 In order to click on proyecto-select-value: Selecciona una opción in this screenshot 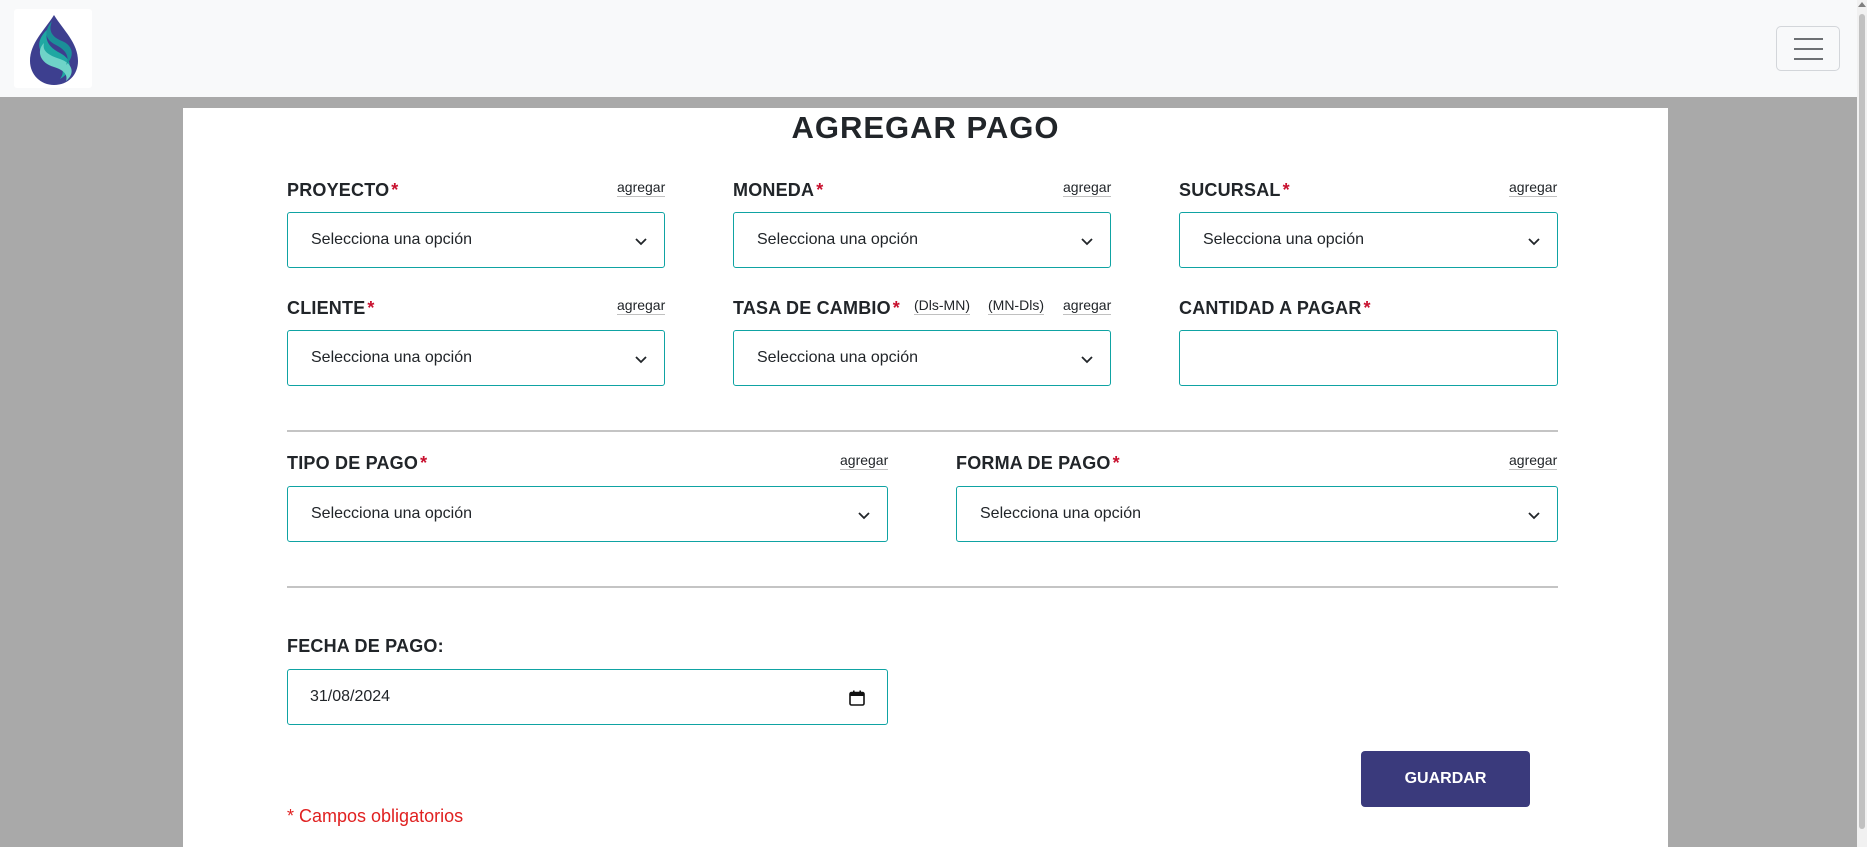, I will do `click(392, 239)`.